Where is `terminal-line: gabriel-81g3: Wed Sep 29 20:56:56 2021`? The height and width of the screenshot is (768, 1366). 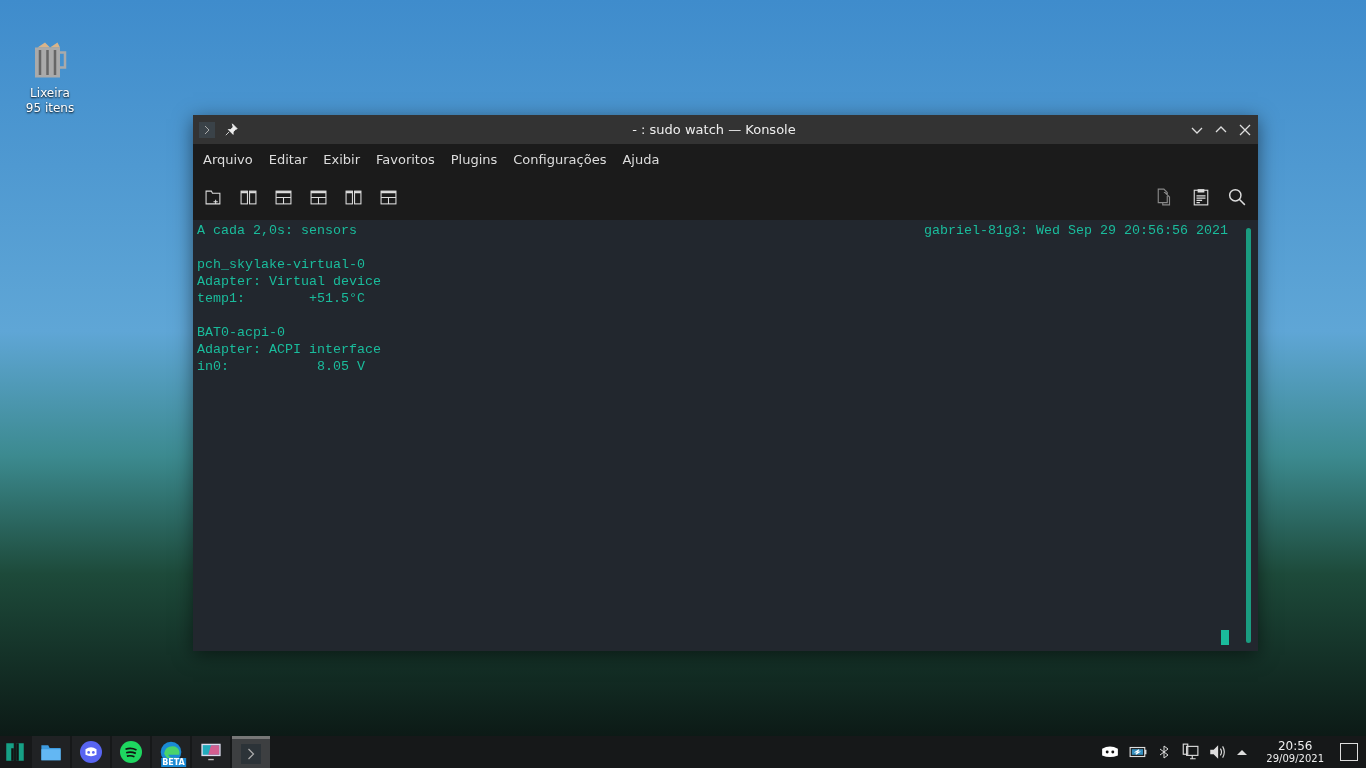 terminal-line: gabriel-81g3: Wed Sep 29 20:56:56 2021 is located at coordinates (1076, 230).